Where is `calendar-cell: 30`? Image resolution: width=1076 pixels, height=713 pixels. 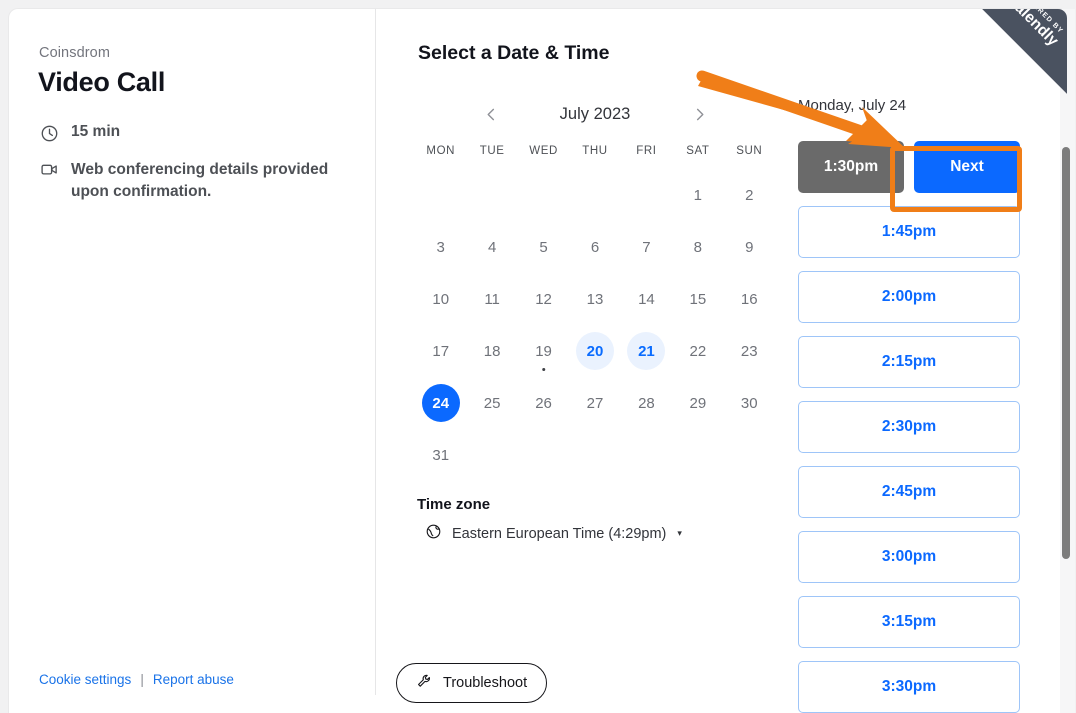 calendar-cell: 30 is located at coordinates (749, 403).